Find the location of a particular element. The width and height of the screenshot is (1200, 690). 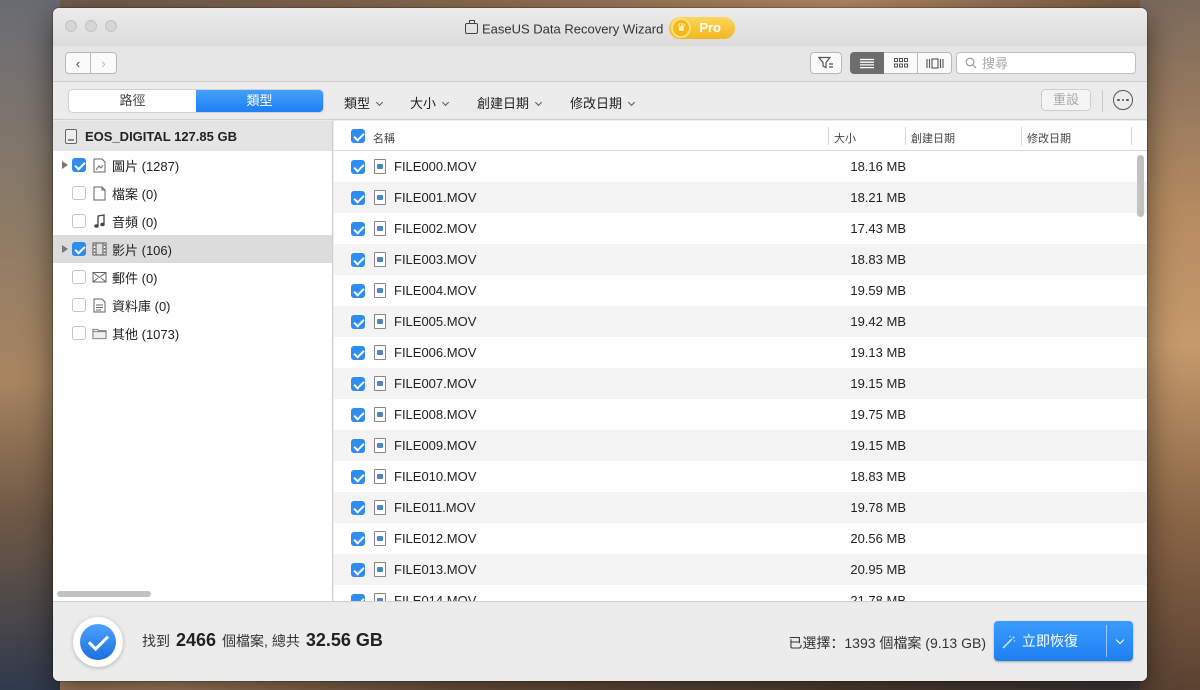

created-date-filter-dropdown: 創建日期 is located at coordinates (510, 102).